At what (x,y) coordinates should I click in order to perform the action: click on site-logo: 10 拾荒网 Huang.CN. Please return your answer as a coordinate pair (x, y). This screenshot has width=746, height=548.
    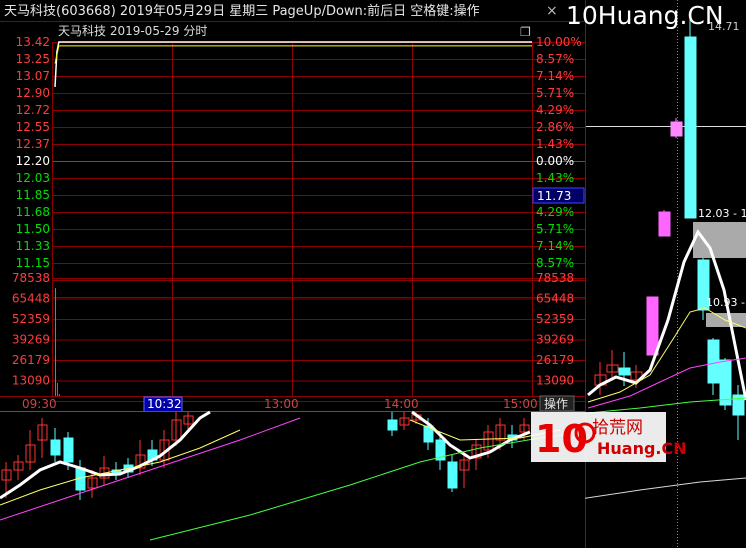
    Looking at the image, I should click on (609, 437).